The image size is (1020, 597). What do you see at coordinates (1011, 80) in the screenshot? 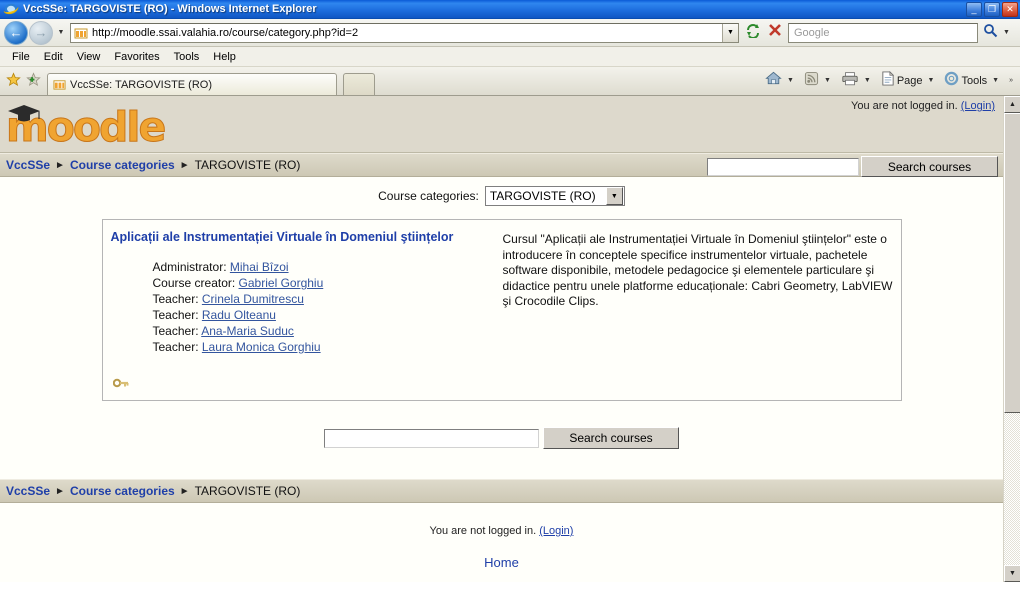
I see `command-overflow-button: »` at bounding box center [1011, 80].